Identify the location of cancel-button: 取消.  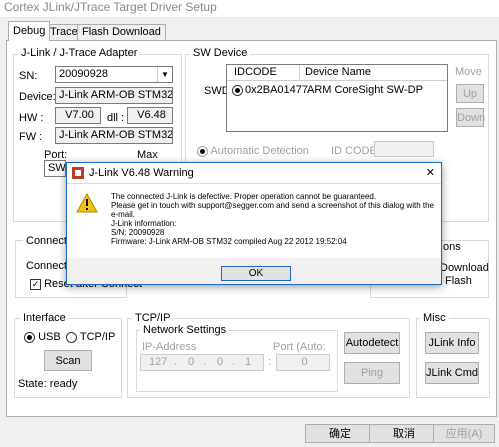
(404, 433).